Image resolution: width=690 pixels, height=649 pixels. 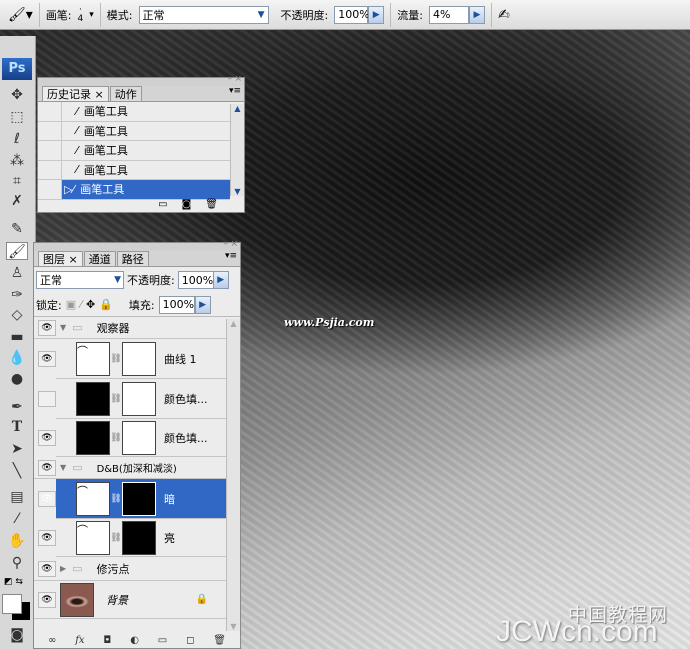 What do you see at coordinates (17, 295) in the screenshot?
I see `history-brush-tool-icon: ✑` at bounding box center [17, 295].